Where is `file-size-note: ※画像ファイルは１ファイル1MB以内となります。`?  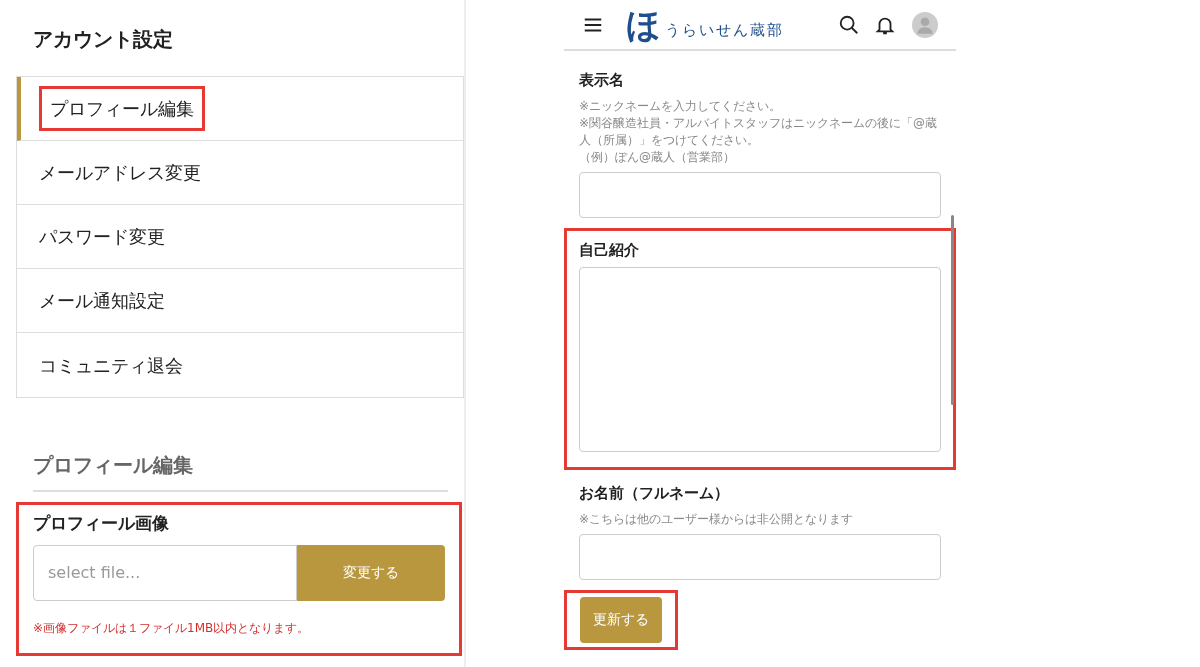 file-size-note: ※画像ファイルは１ファイル1MB以内となります。 is located at coordinates (172, 628).